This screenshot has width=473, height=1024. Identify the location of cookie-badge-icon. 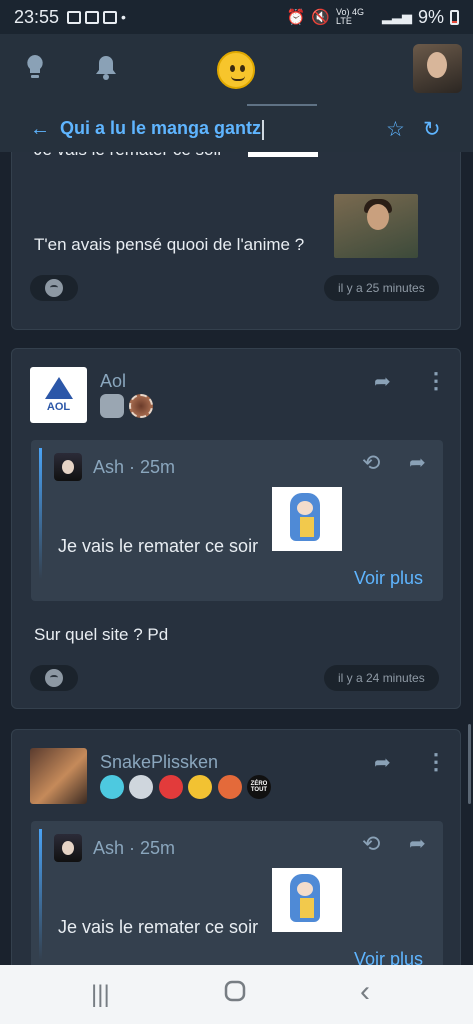
(141, 406).